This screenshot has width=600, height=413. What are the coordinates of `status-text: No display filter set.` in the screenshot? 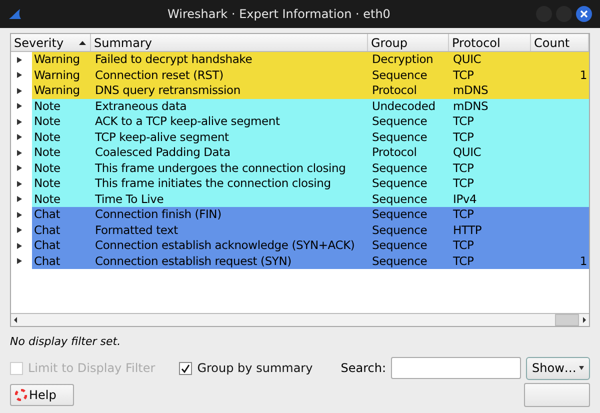 It's located at (66, 341).